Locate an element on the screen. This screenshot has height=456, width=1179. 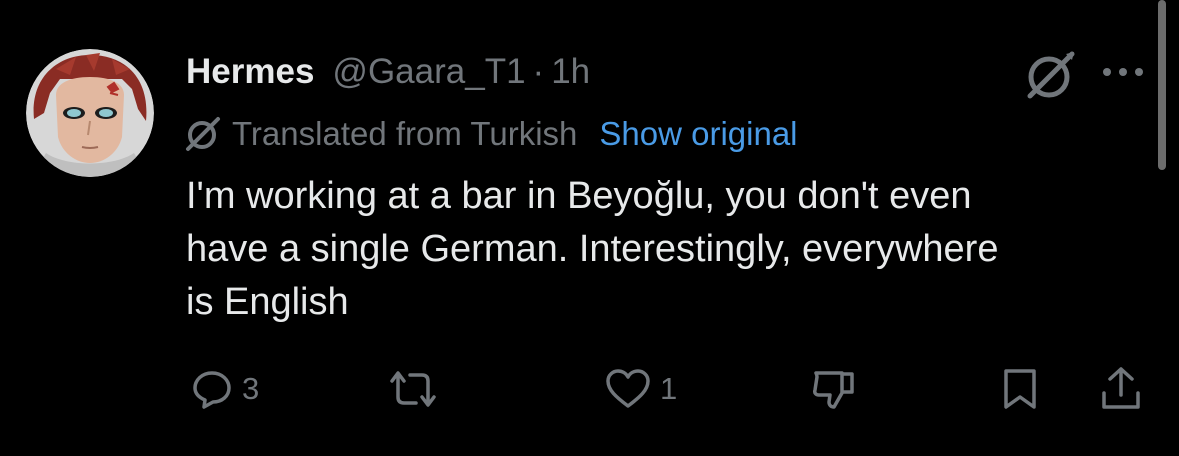
repost-button is located at coordinates (417, 389).